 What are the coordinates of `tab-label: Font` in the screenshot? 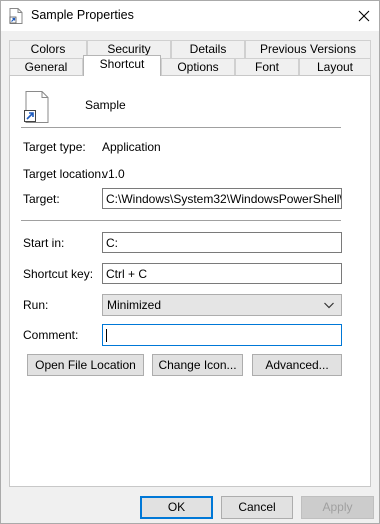 It's located at (266, 67).